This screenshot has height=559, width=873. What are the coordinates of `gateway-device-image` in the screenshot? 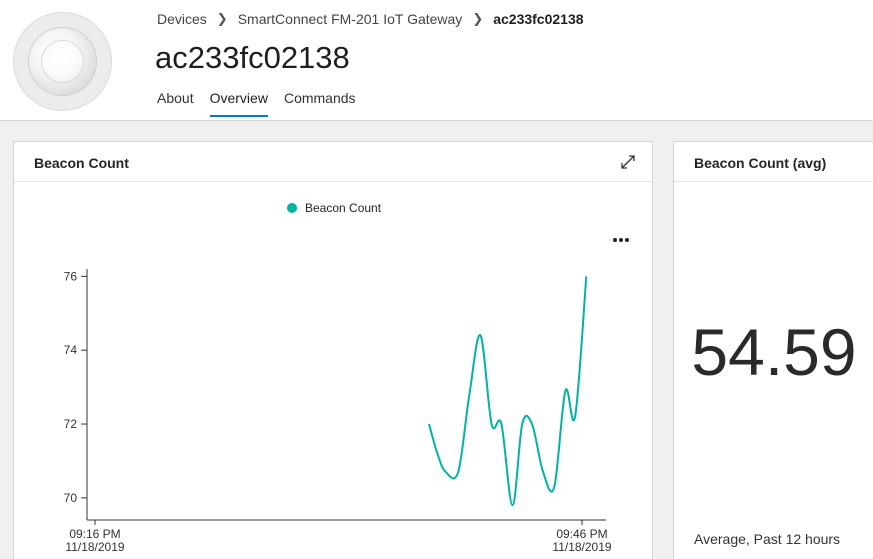 It's located at (62, 61).